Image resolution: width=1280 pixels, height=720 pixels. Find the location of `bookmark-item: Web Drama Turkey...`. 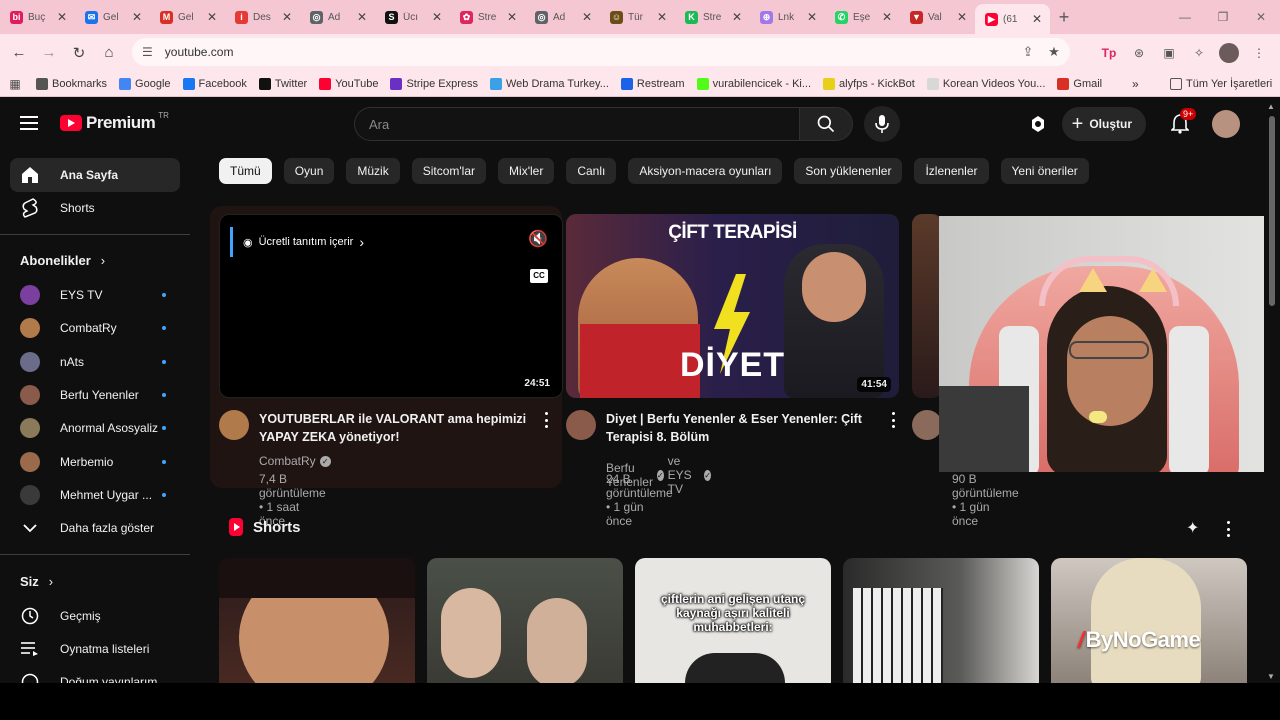

bookmark-item: Web Drama Turkey... is located at coordinates (549, 83).